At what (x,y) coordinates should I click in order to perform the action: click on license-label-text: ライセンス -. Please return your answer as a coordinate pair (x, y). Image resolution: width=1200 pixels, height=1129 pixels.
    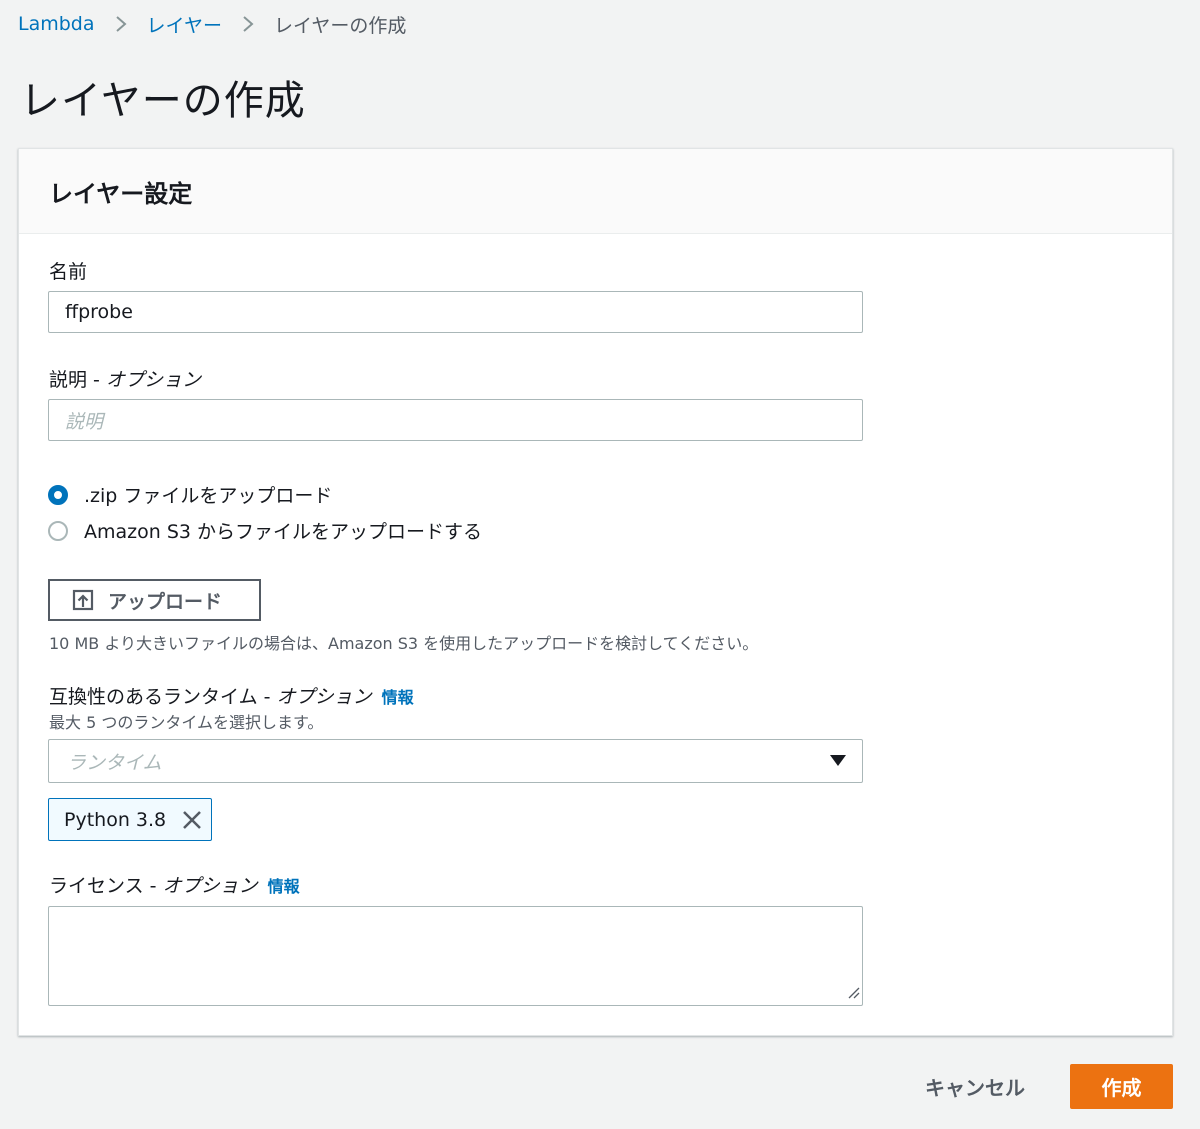
    Looking at the image, I should click on (106, 886).